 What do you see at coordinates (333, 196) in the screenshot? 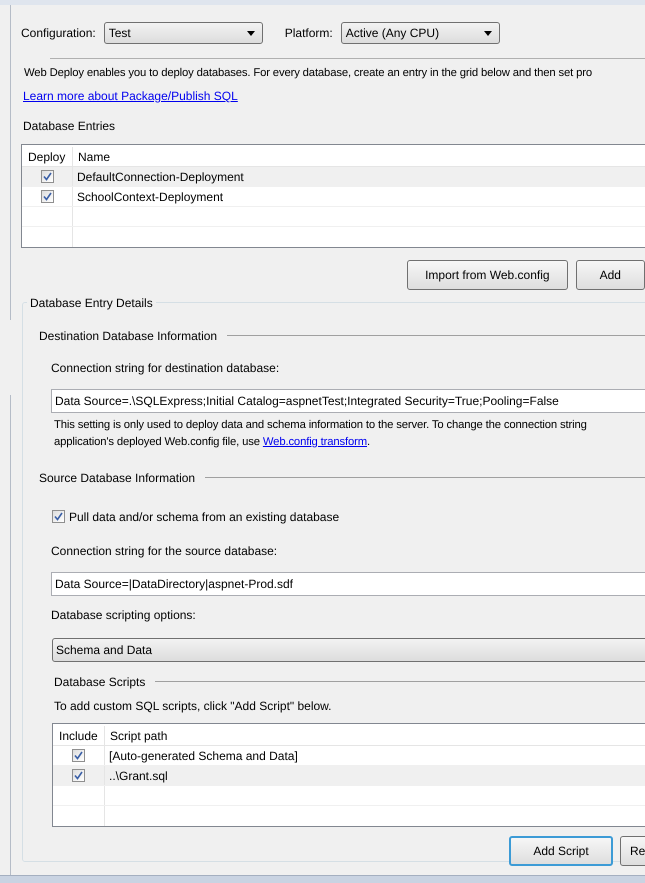
I see `grid-row: SchoolContext-Deployment` at bounding box center [333, 196].